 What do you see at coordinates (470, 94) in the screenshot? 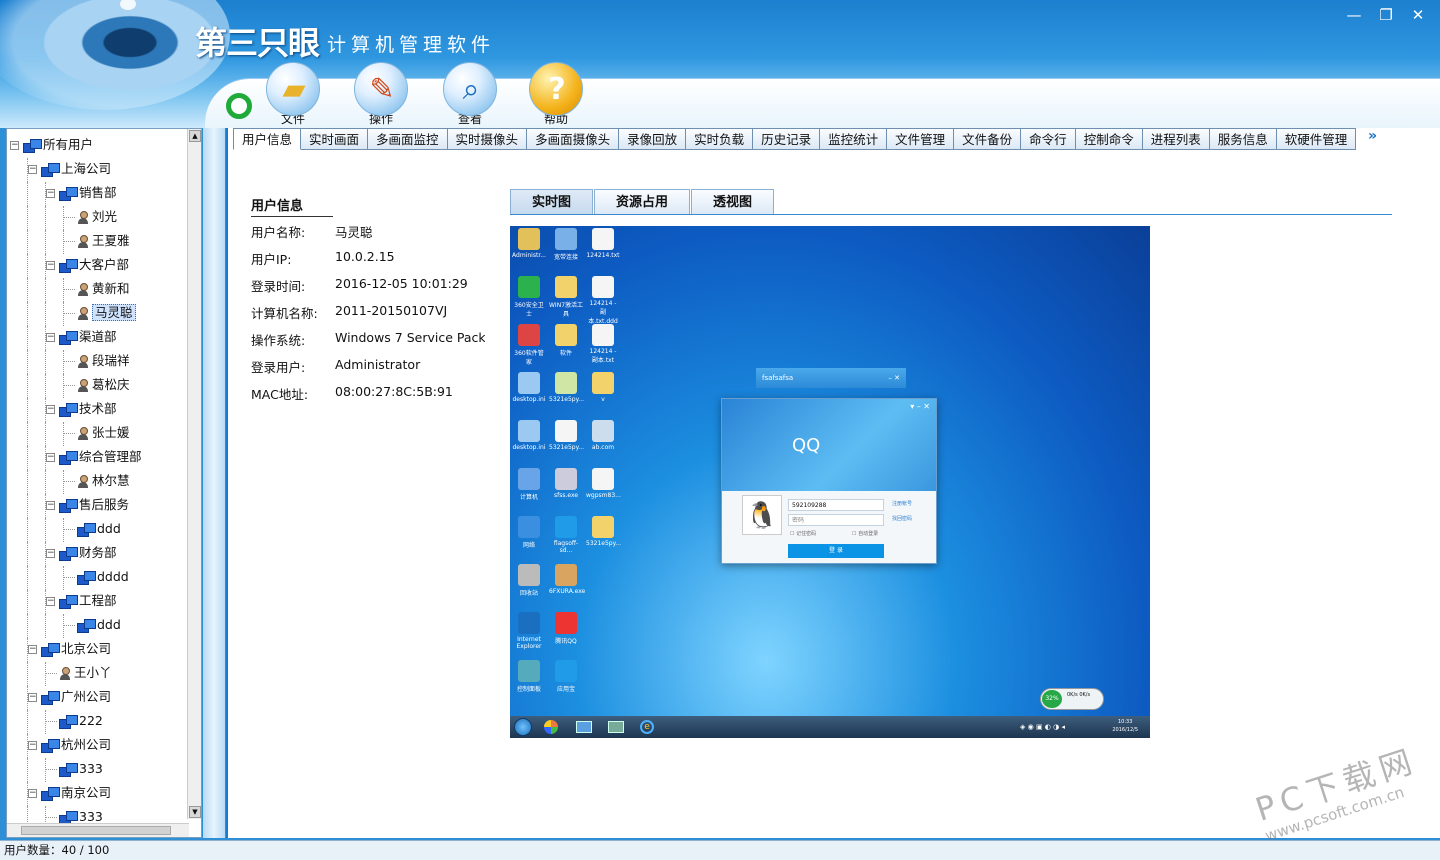
I see `view-tool-button: ⌕ 查看` at bounding box center [470, 94].